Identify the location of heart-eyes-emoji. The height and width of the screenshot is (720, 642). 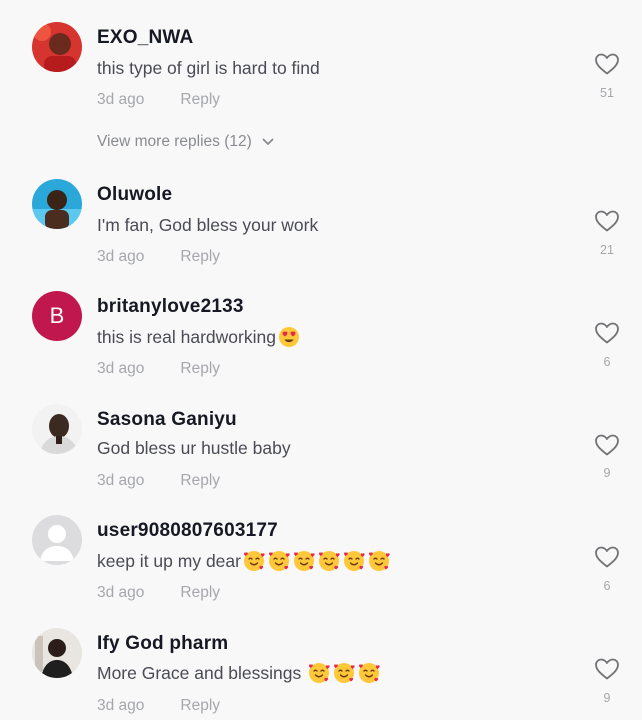
(288, 337).